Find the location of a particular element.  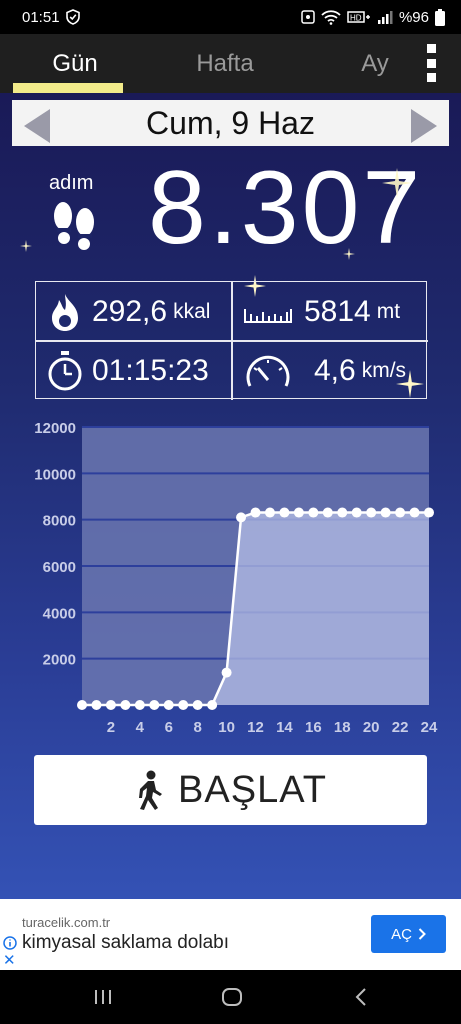

start-button-label: BAŞLAT is located at coordinates (252, 789).